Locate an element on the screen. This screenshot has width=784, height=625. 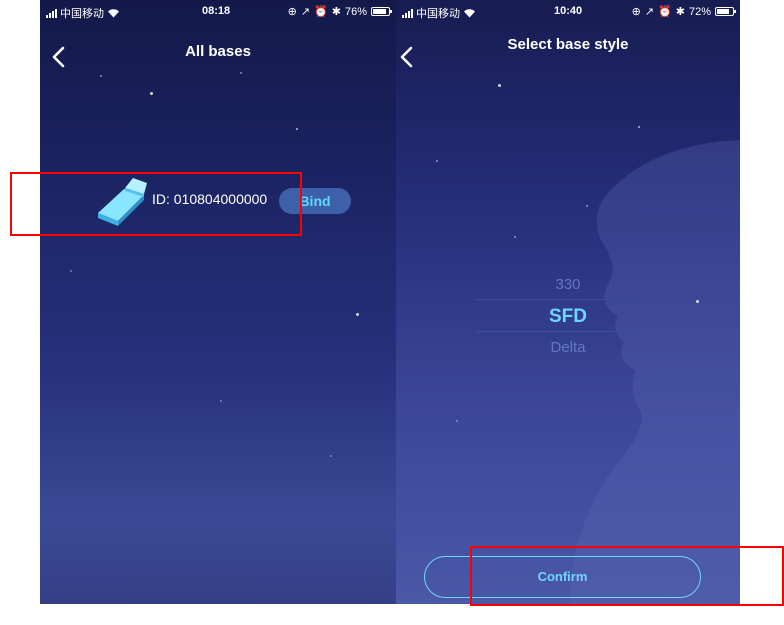
battery-percent: 76% is located at coordinates (355, 11).